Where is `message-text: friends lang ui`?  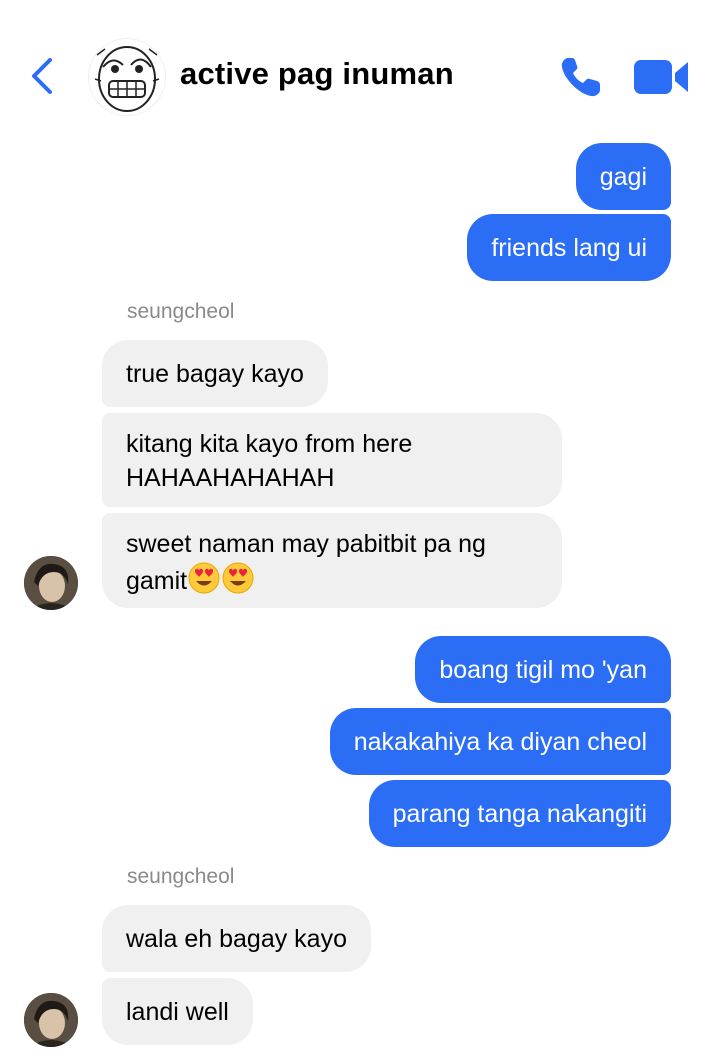
message-text: friends lang ui is located at coordinates (569, 247).